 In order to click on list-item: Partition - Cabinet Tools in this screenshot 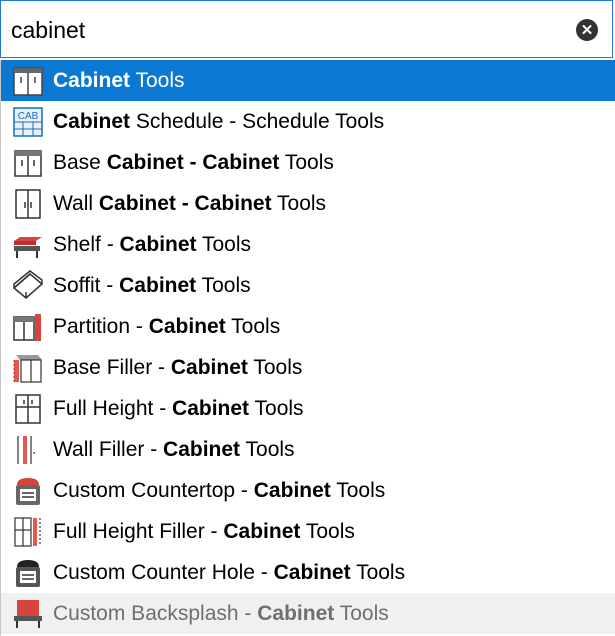, I will do `click(308, 326)`.